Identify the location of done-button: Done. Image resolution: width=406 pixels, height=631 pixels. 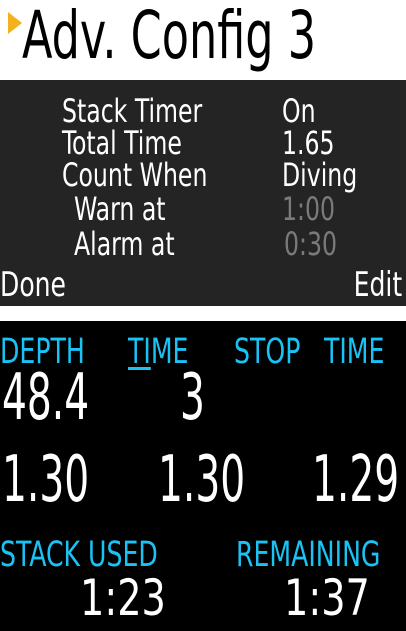
(33, 285).